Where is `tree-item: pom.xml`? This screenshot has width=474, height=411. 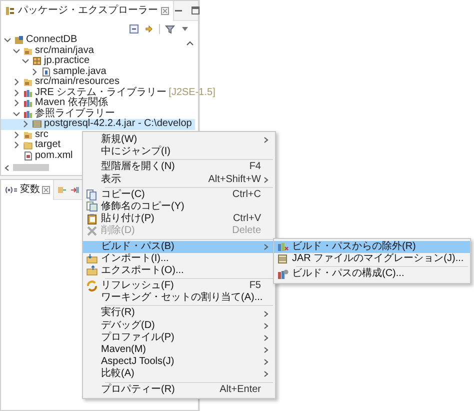 tree-item: pom.xml is located at coordinates (38, 155).